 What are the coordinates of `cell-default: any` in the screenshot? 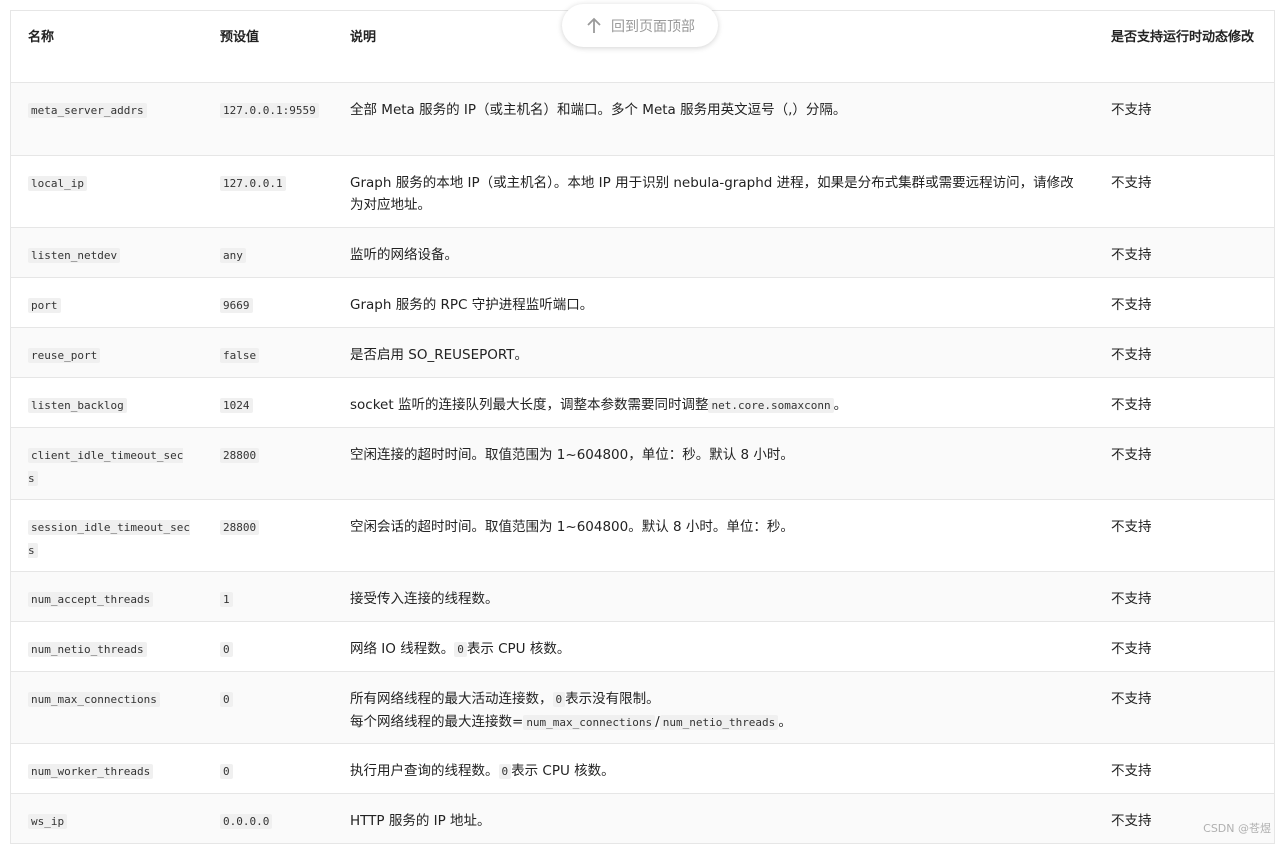 It's located at (268, 252).